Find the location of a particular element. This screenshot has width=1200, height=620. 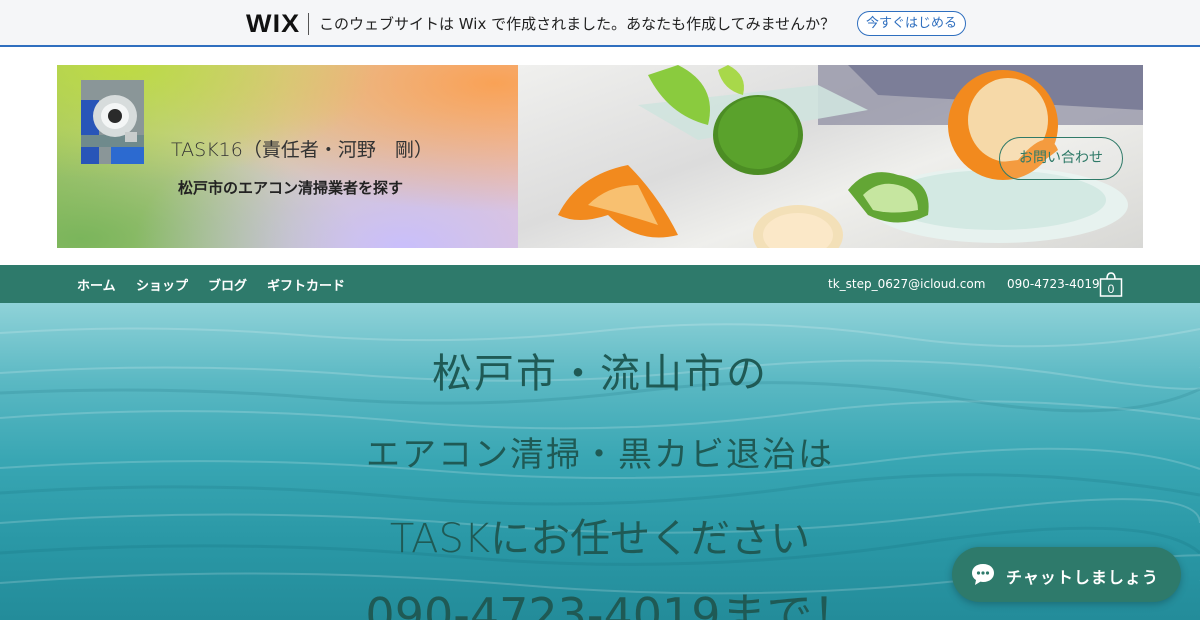

chat-bubble-icon is located at coordinates (983, 574).